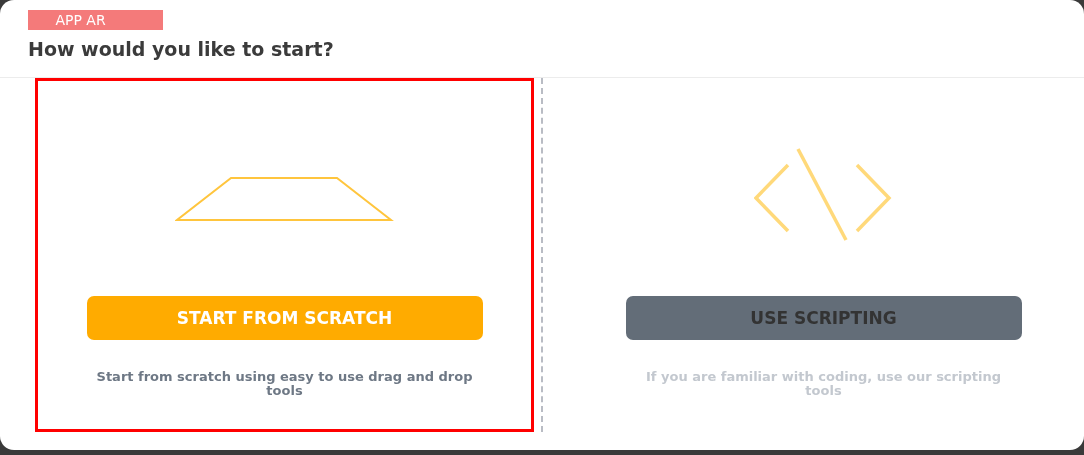  What do you see at coordinates (284, 318) in the screenshot?
I see `scratch-button: START FROM SCRATCH` at bounding box center [284, 318].